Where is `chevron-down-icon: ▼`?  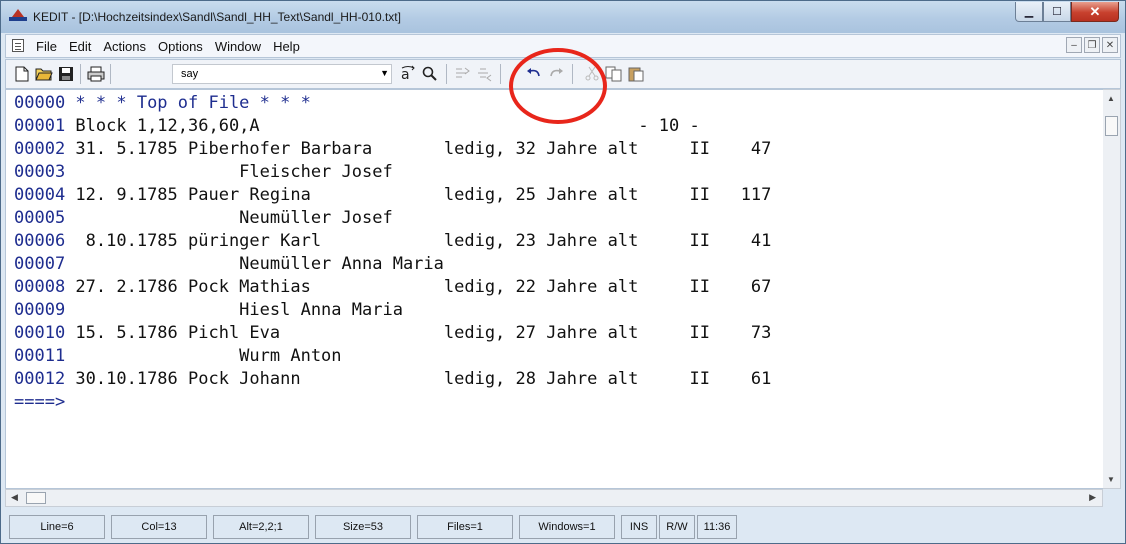
chevron-down-icon: ▼ is located at coordinates (384, 73).